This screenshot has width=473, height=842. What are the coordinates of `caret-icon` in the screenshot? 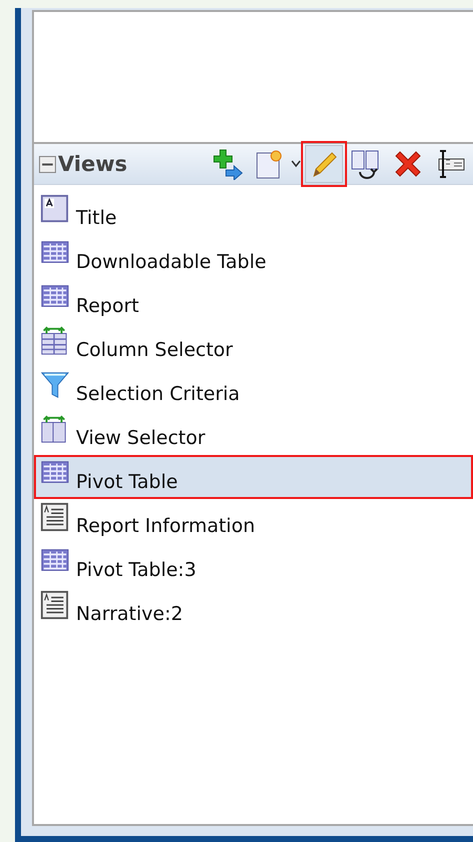 It's located at (296, 164).